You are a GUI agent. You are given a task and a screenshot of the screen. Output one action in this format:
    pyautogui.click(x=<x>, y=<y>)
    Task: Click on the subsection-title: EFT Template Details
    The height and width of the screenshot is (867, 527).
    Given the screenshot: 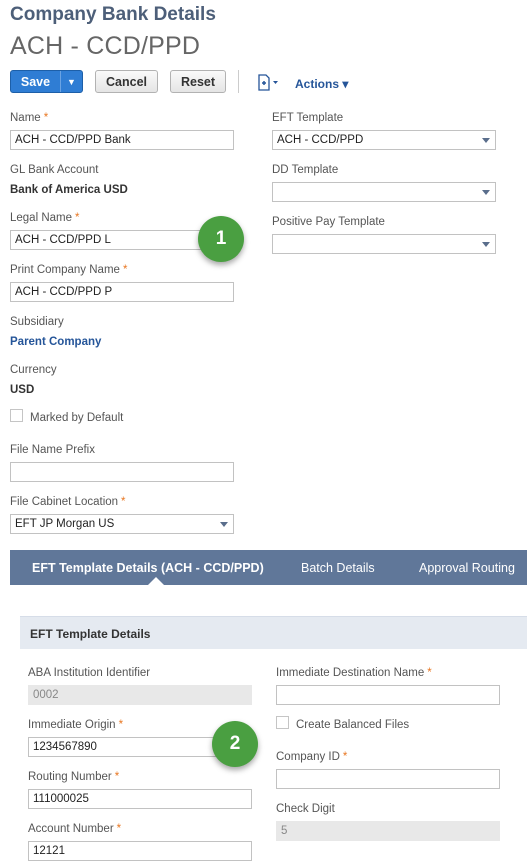 What is the action you would take?
    pyautogui.click(x=90, y=634)
    